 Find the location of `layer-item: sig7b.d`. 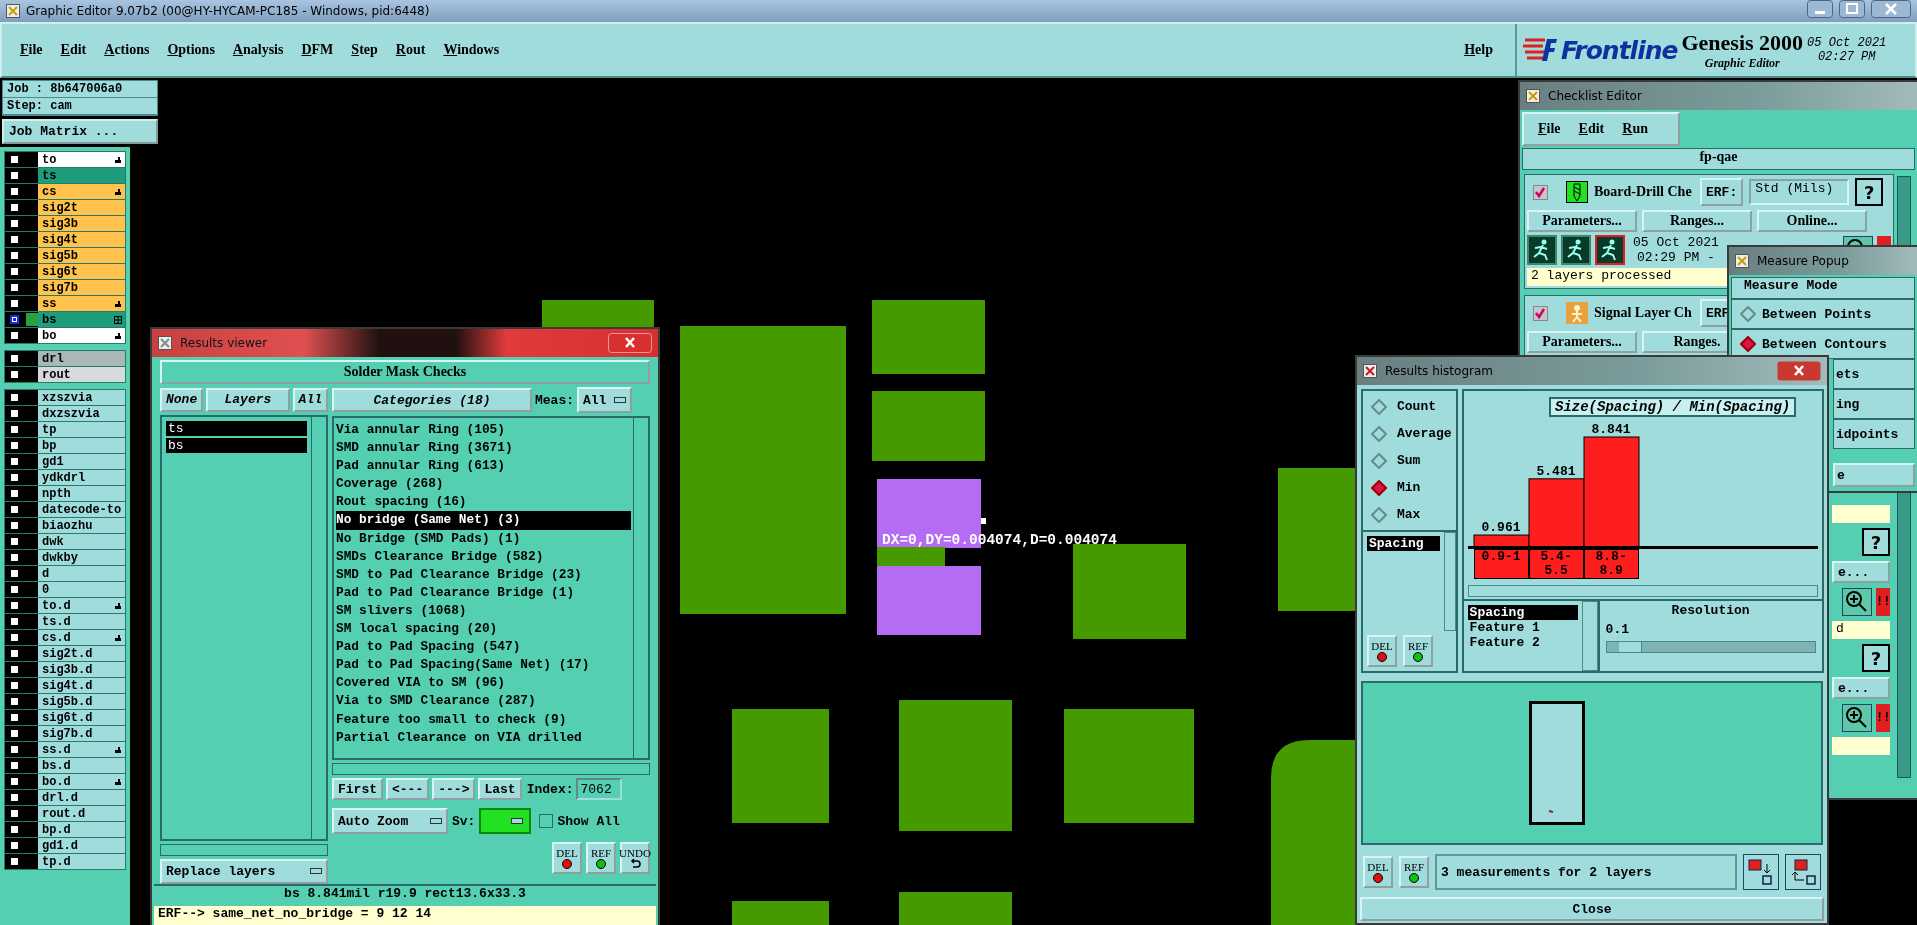

layer-item: sig7b.d is located at coordinates (81, 733).